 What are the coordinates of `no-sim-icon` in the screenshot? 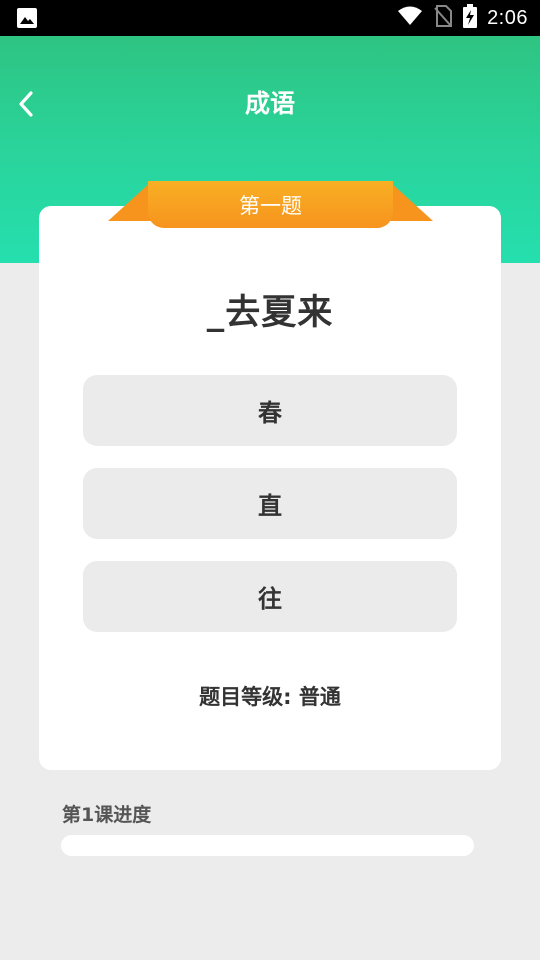 It's located at (443, 18).